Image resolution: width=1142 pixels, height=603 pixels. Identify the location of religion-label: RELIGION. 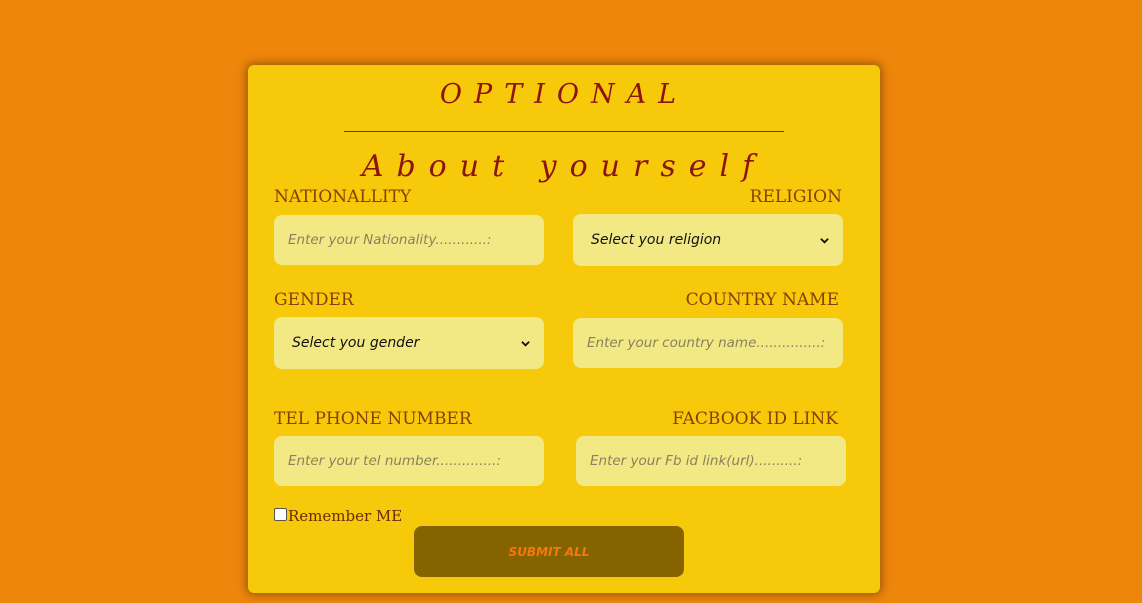
(795, 197).